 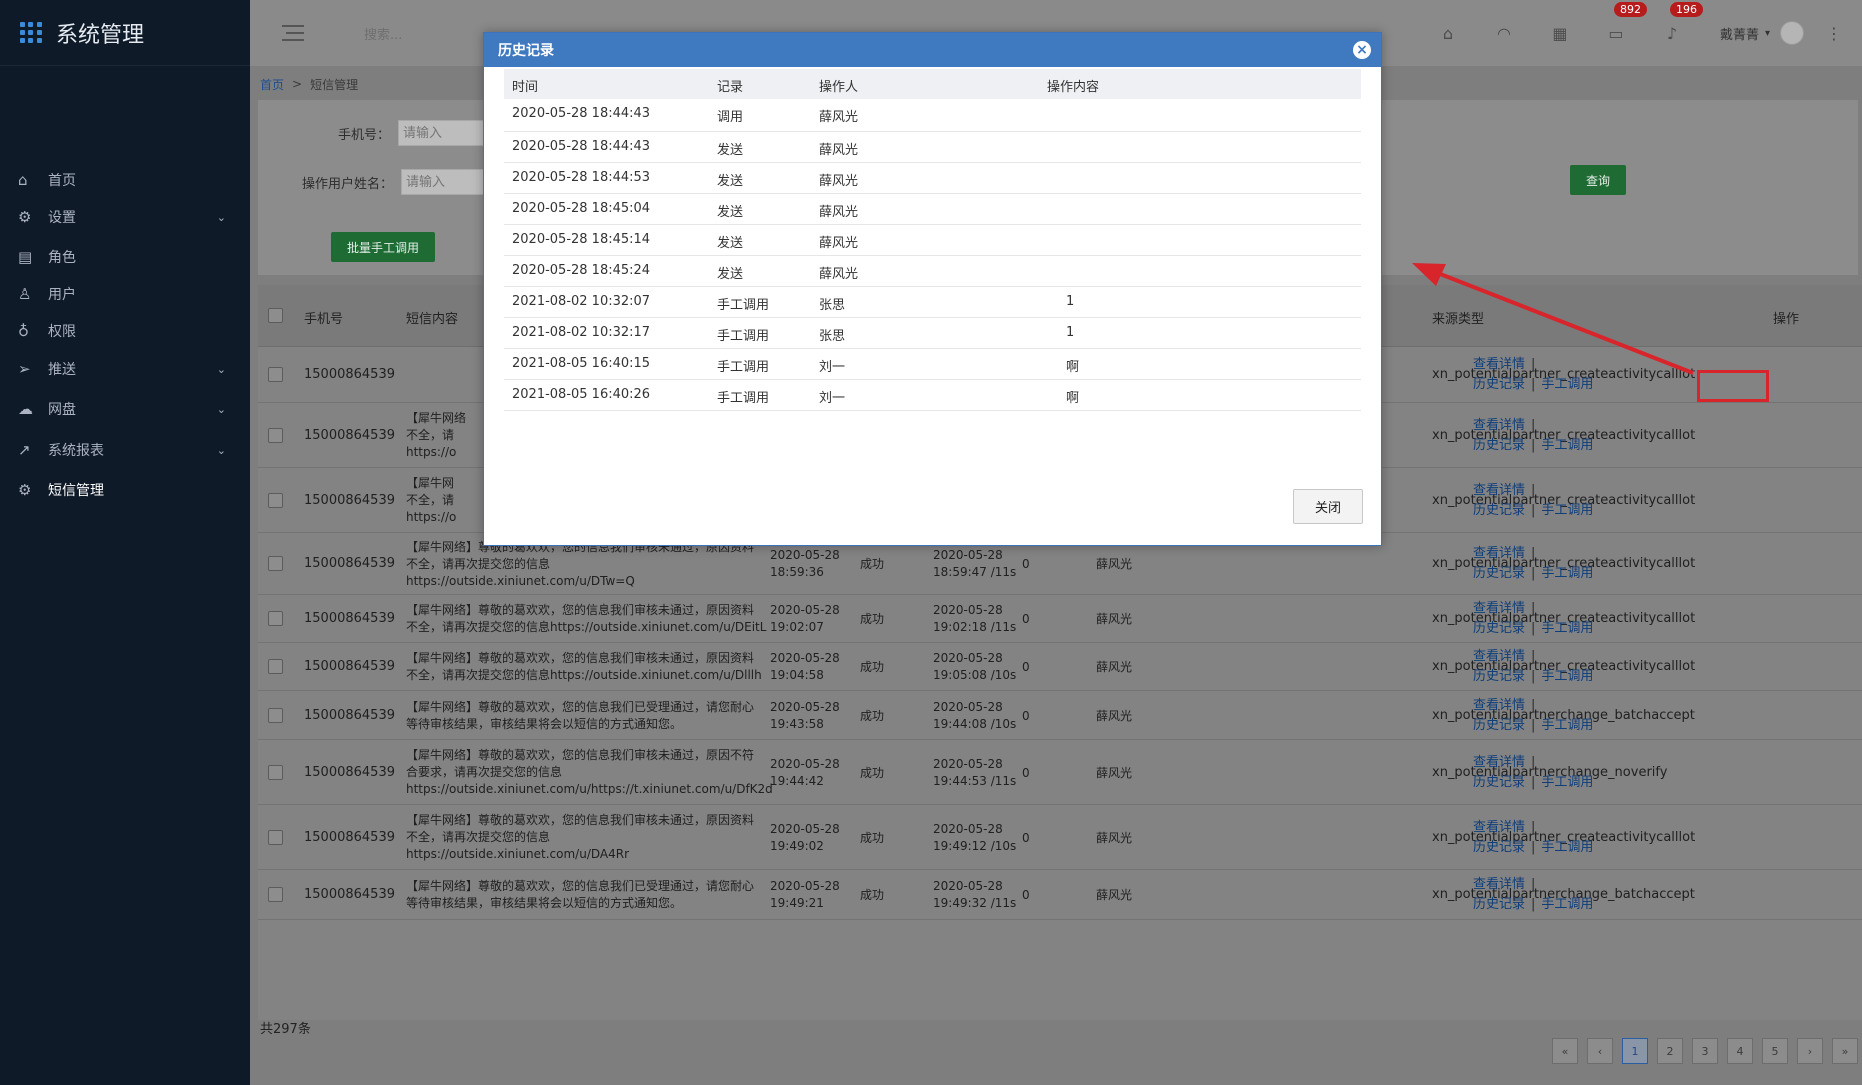 What do you see at coordinates (1762, 33) in the screenshot?
I see `user-menu: 戴菁菁 ▾` at bounding box center [1762, 33].